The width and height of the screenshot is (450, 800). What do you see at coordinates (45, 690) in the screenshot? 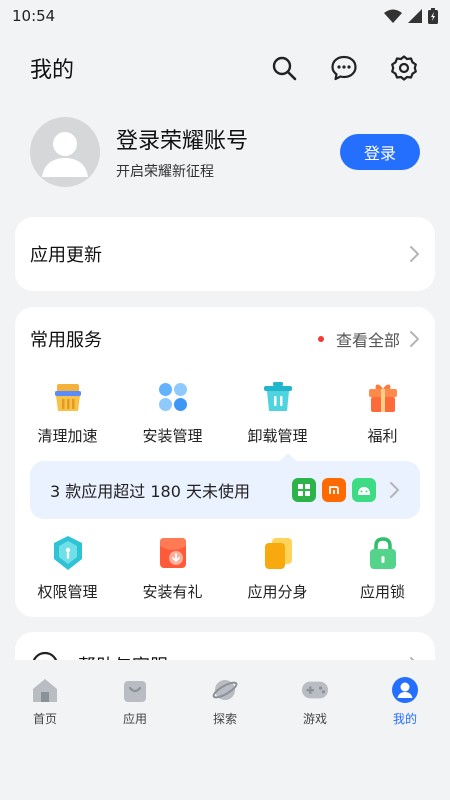
I see `home-icon` at bounding box center [45, 690].